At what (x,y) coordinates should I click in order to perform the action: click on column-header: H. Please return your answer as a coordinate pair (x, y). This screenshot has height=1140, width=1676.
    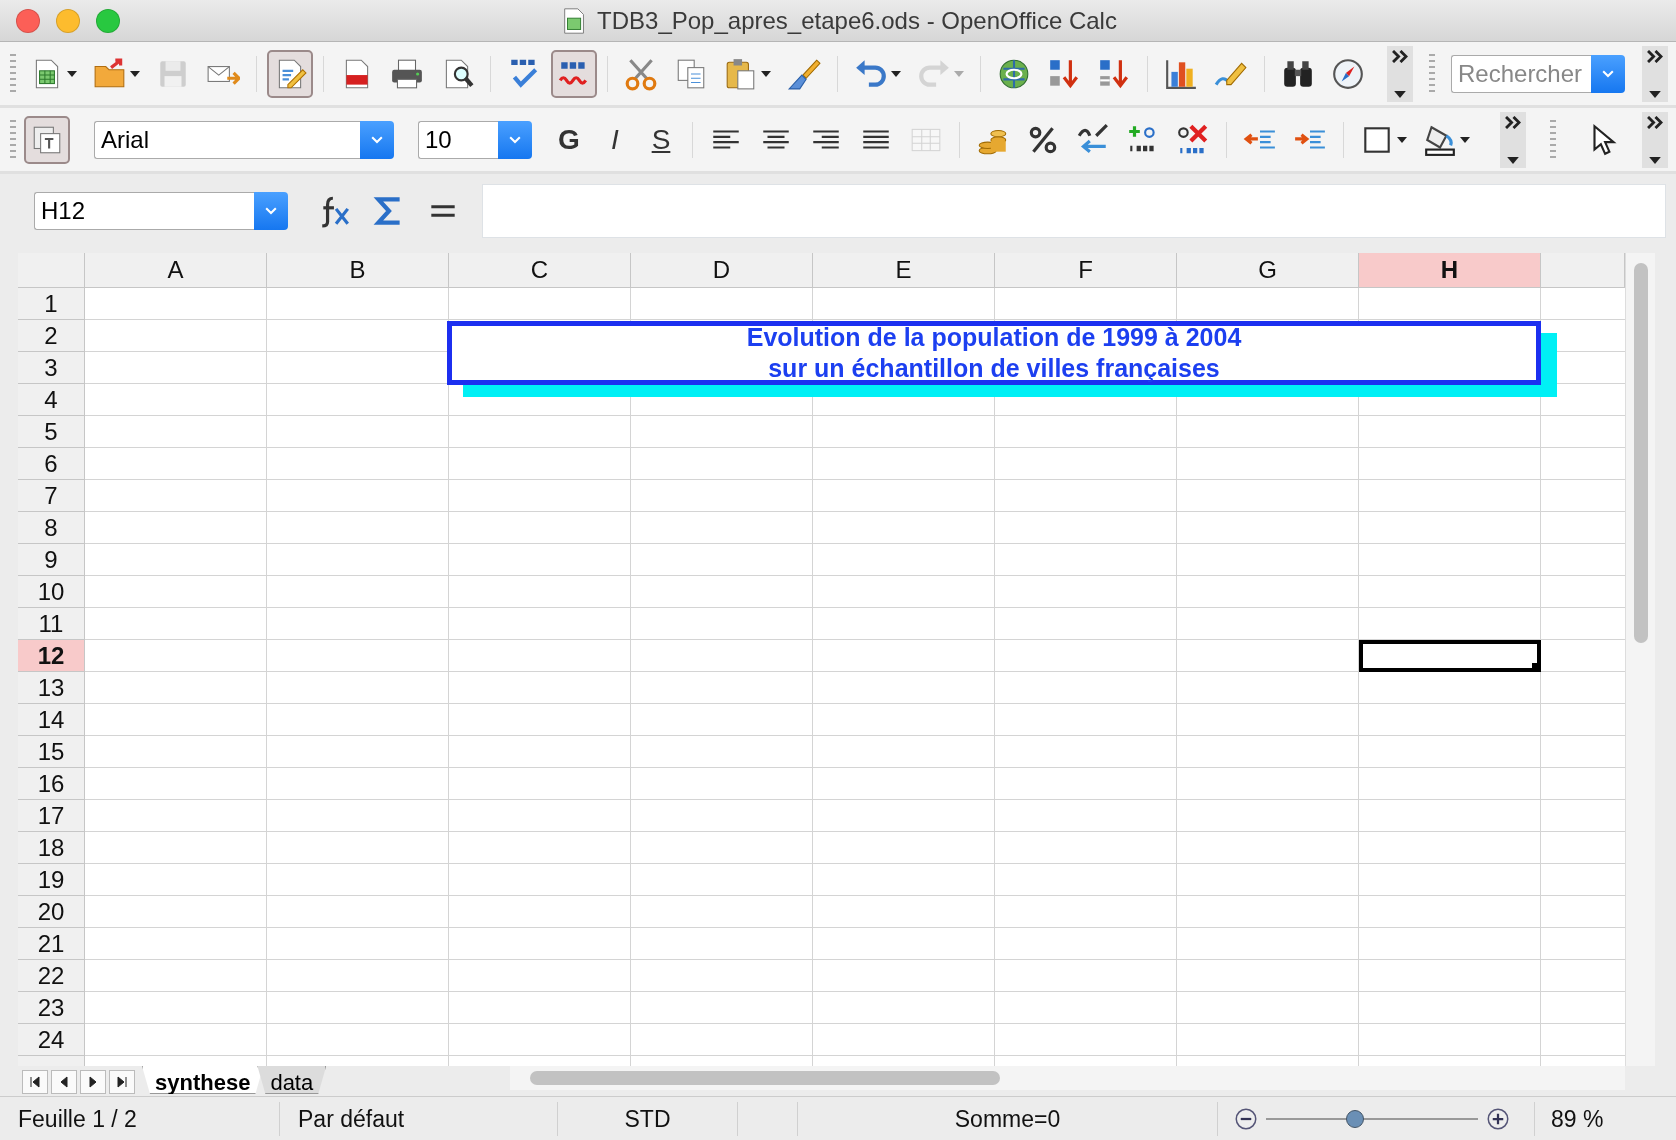
    Looking at the image, I should click on (1450, 270).